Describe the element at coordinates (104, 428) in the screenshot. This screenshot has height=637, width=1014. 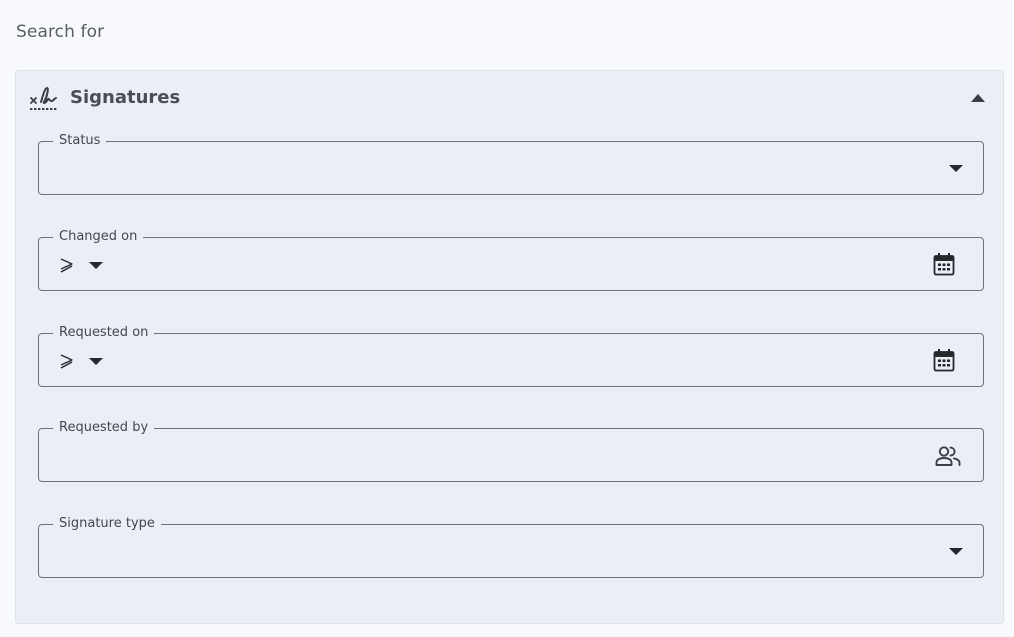
I see `requested-by-label: Requested by` at that location.